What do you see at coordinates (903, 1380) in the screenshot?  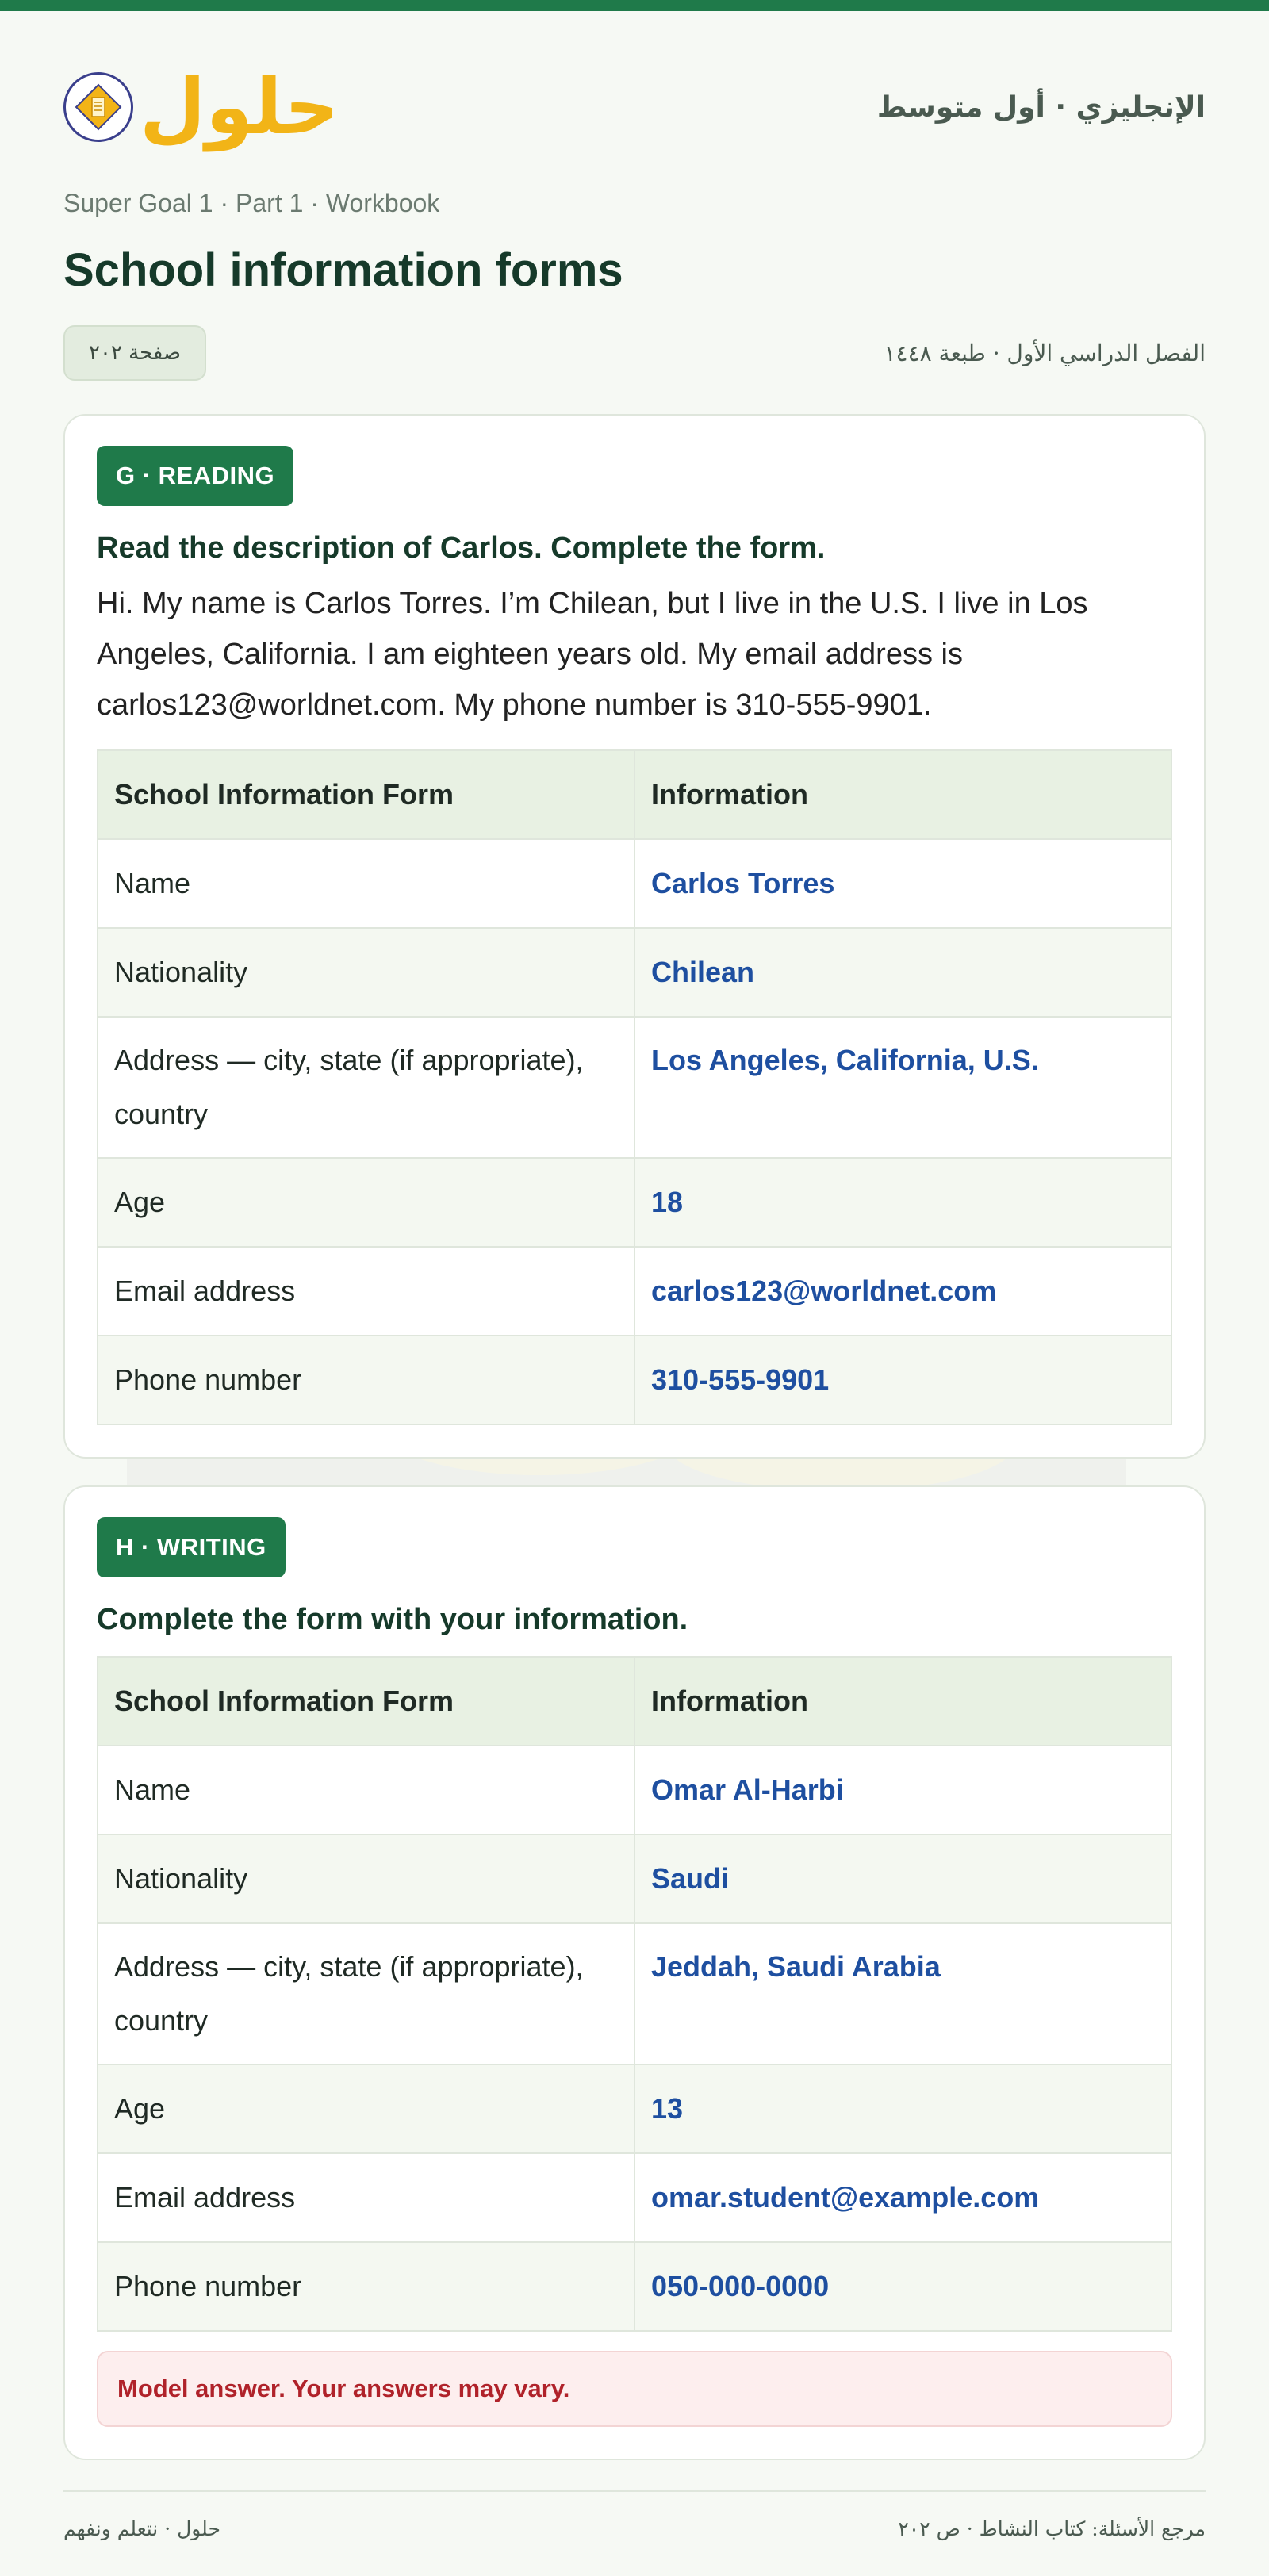 I see `field-value: 310-555-9901` at bounding box center [903, 1380].